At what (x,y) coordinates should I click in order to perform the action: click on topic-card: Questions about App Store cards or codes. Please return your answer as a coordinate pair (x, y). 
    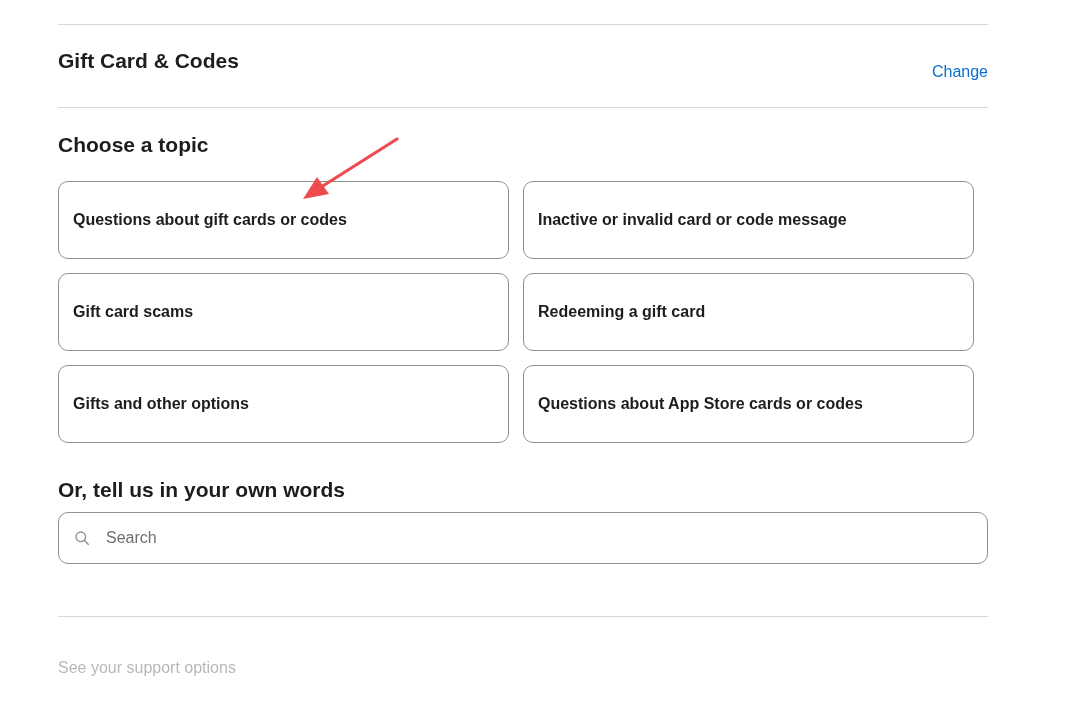
    Looking at the image, I should click on (748, 404).